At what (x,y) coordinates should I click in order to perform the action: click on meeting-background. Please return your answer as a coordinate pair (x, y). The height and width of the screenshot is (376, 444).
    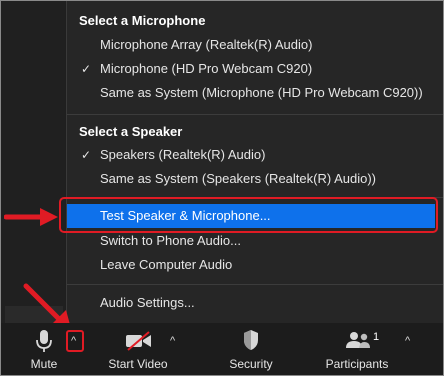
    Looking at the image, I should click on (33, 164).